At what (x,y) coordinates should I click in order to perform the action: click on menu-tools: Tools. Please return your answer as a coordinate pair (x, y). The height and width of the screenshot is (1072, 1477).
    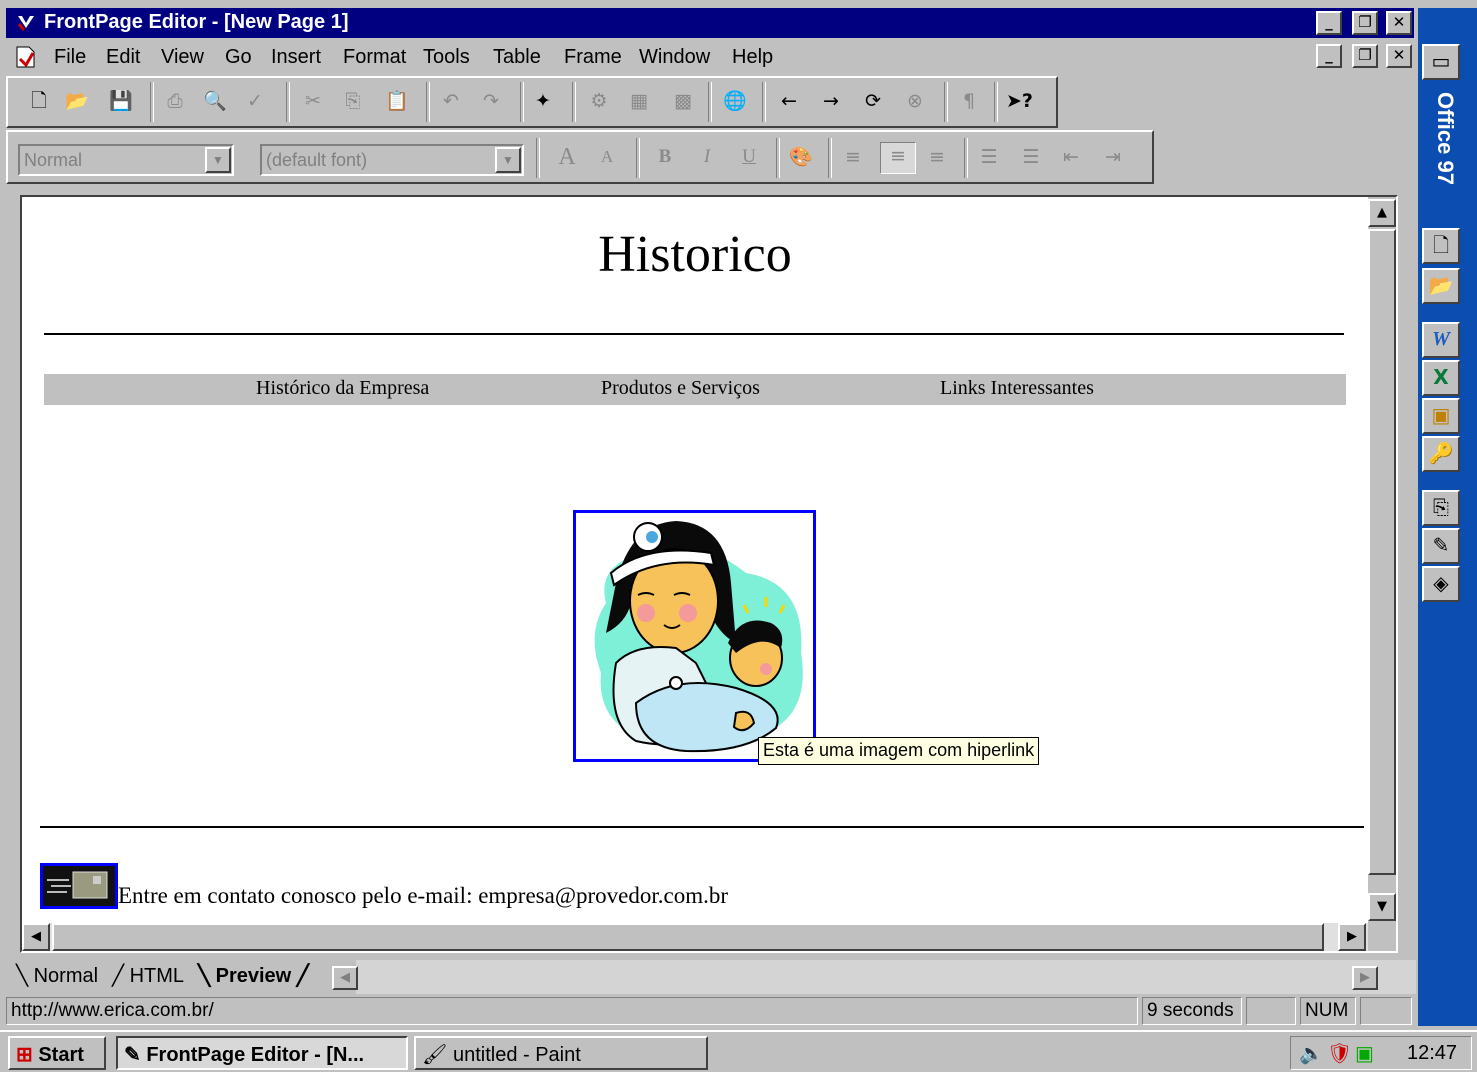
    Looking at the image, I should click on (446, 57).